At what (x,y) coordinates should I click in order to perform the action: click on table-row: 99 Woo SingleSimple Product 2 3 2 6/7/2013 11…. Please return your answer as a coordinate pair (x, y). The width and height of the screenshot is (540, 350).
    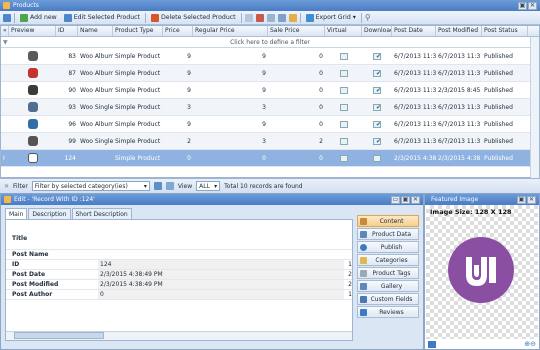
    Looking at the image, I should click on (270, 141).